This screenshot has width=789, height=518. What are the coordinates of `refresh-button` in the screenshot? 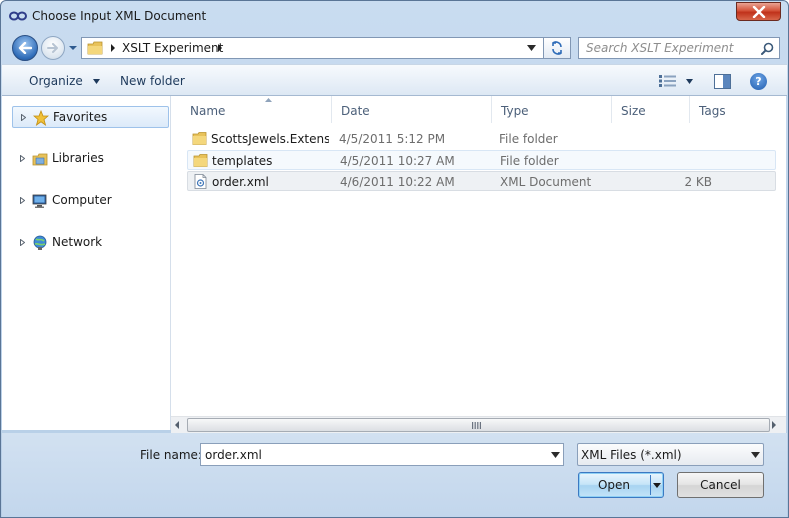 It's located at (557, 48).